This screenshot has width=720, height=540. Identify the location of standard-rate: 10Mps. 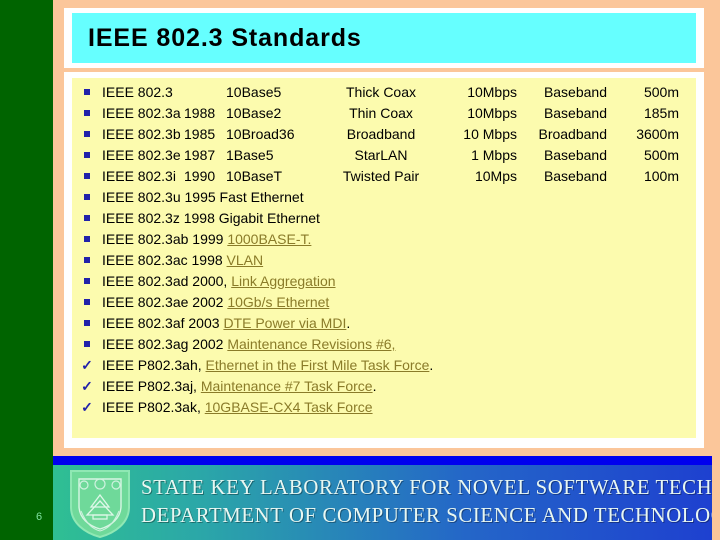
(495, 176).